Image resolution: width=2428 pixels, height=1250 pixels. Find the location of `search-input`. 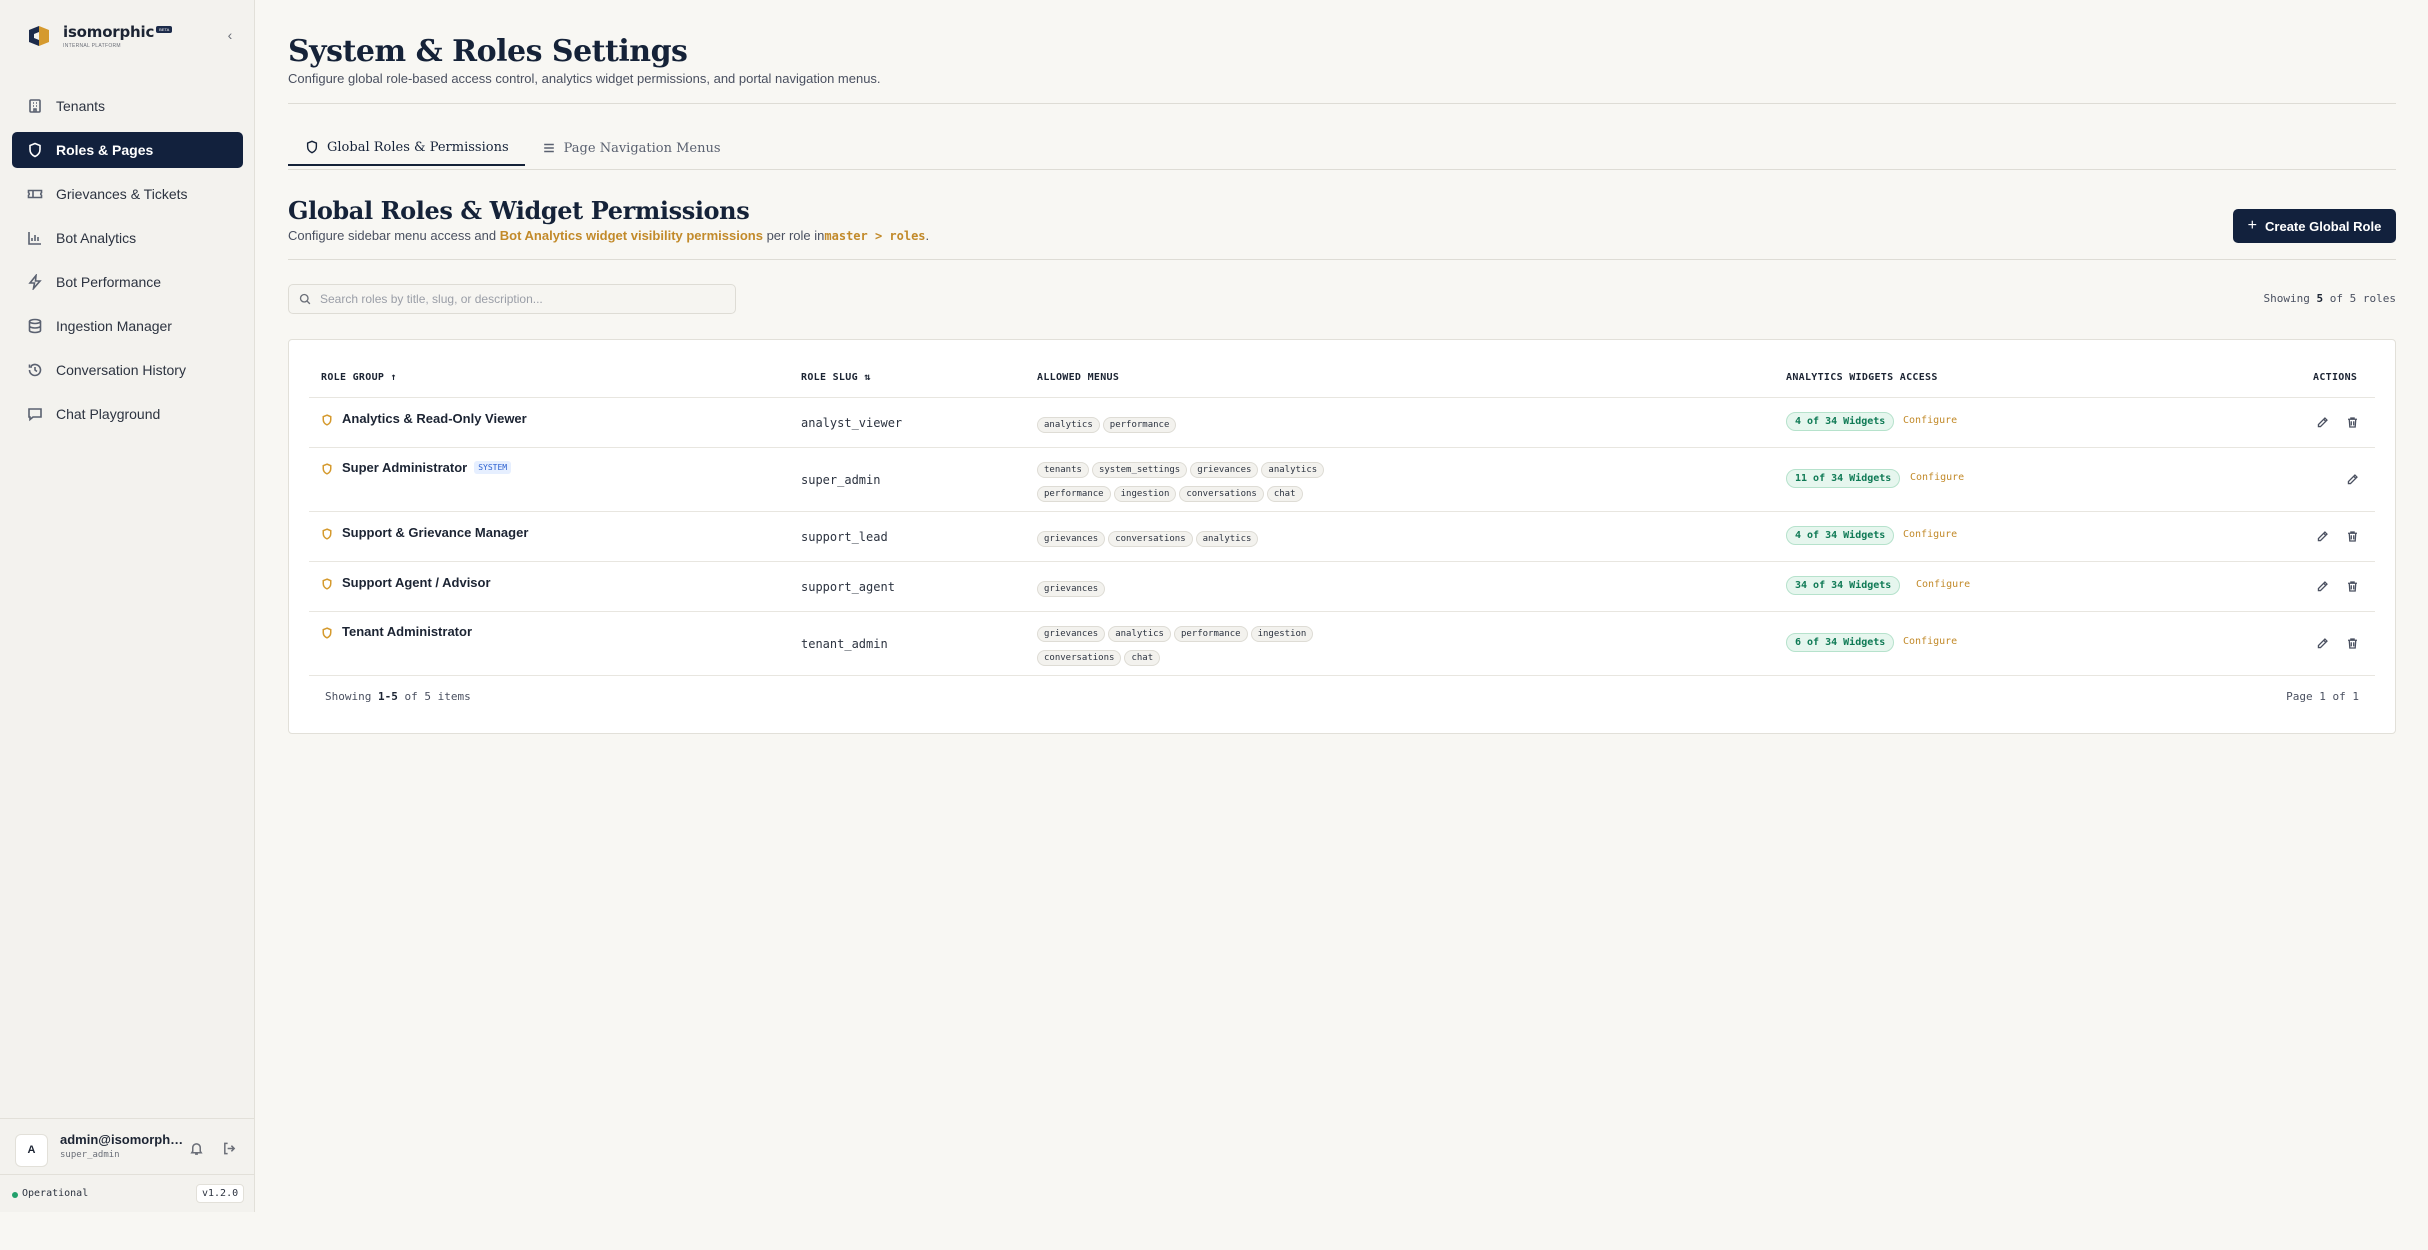

search-input is located at coordinates (520, 299).